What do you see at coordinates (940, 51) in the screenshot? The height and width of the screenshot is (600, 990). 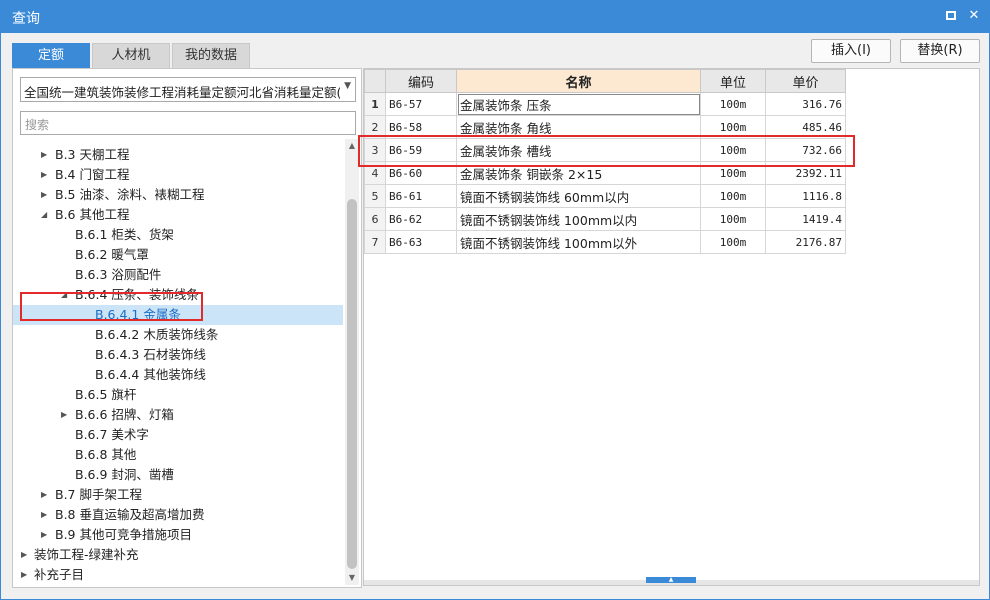 I see `replace-button: 替换(R)` at bounding box center [940, 51].